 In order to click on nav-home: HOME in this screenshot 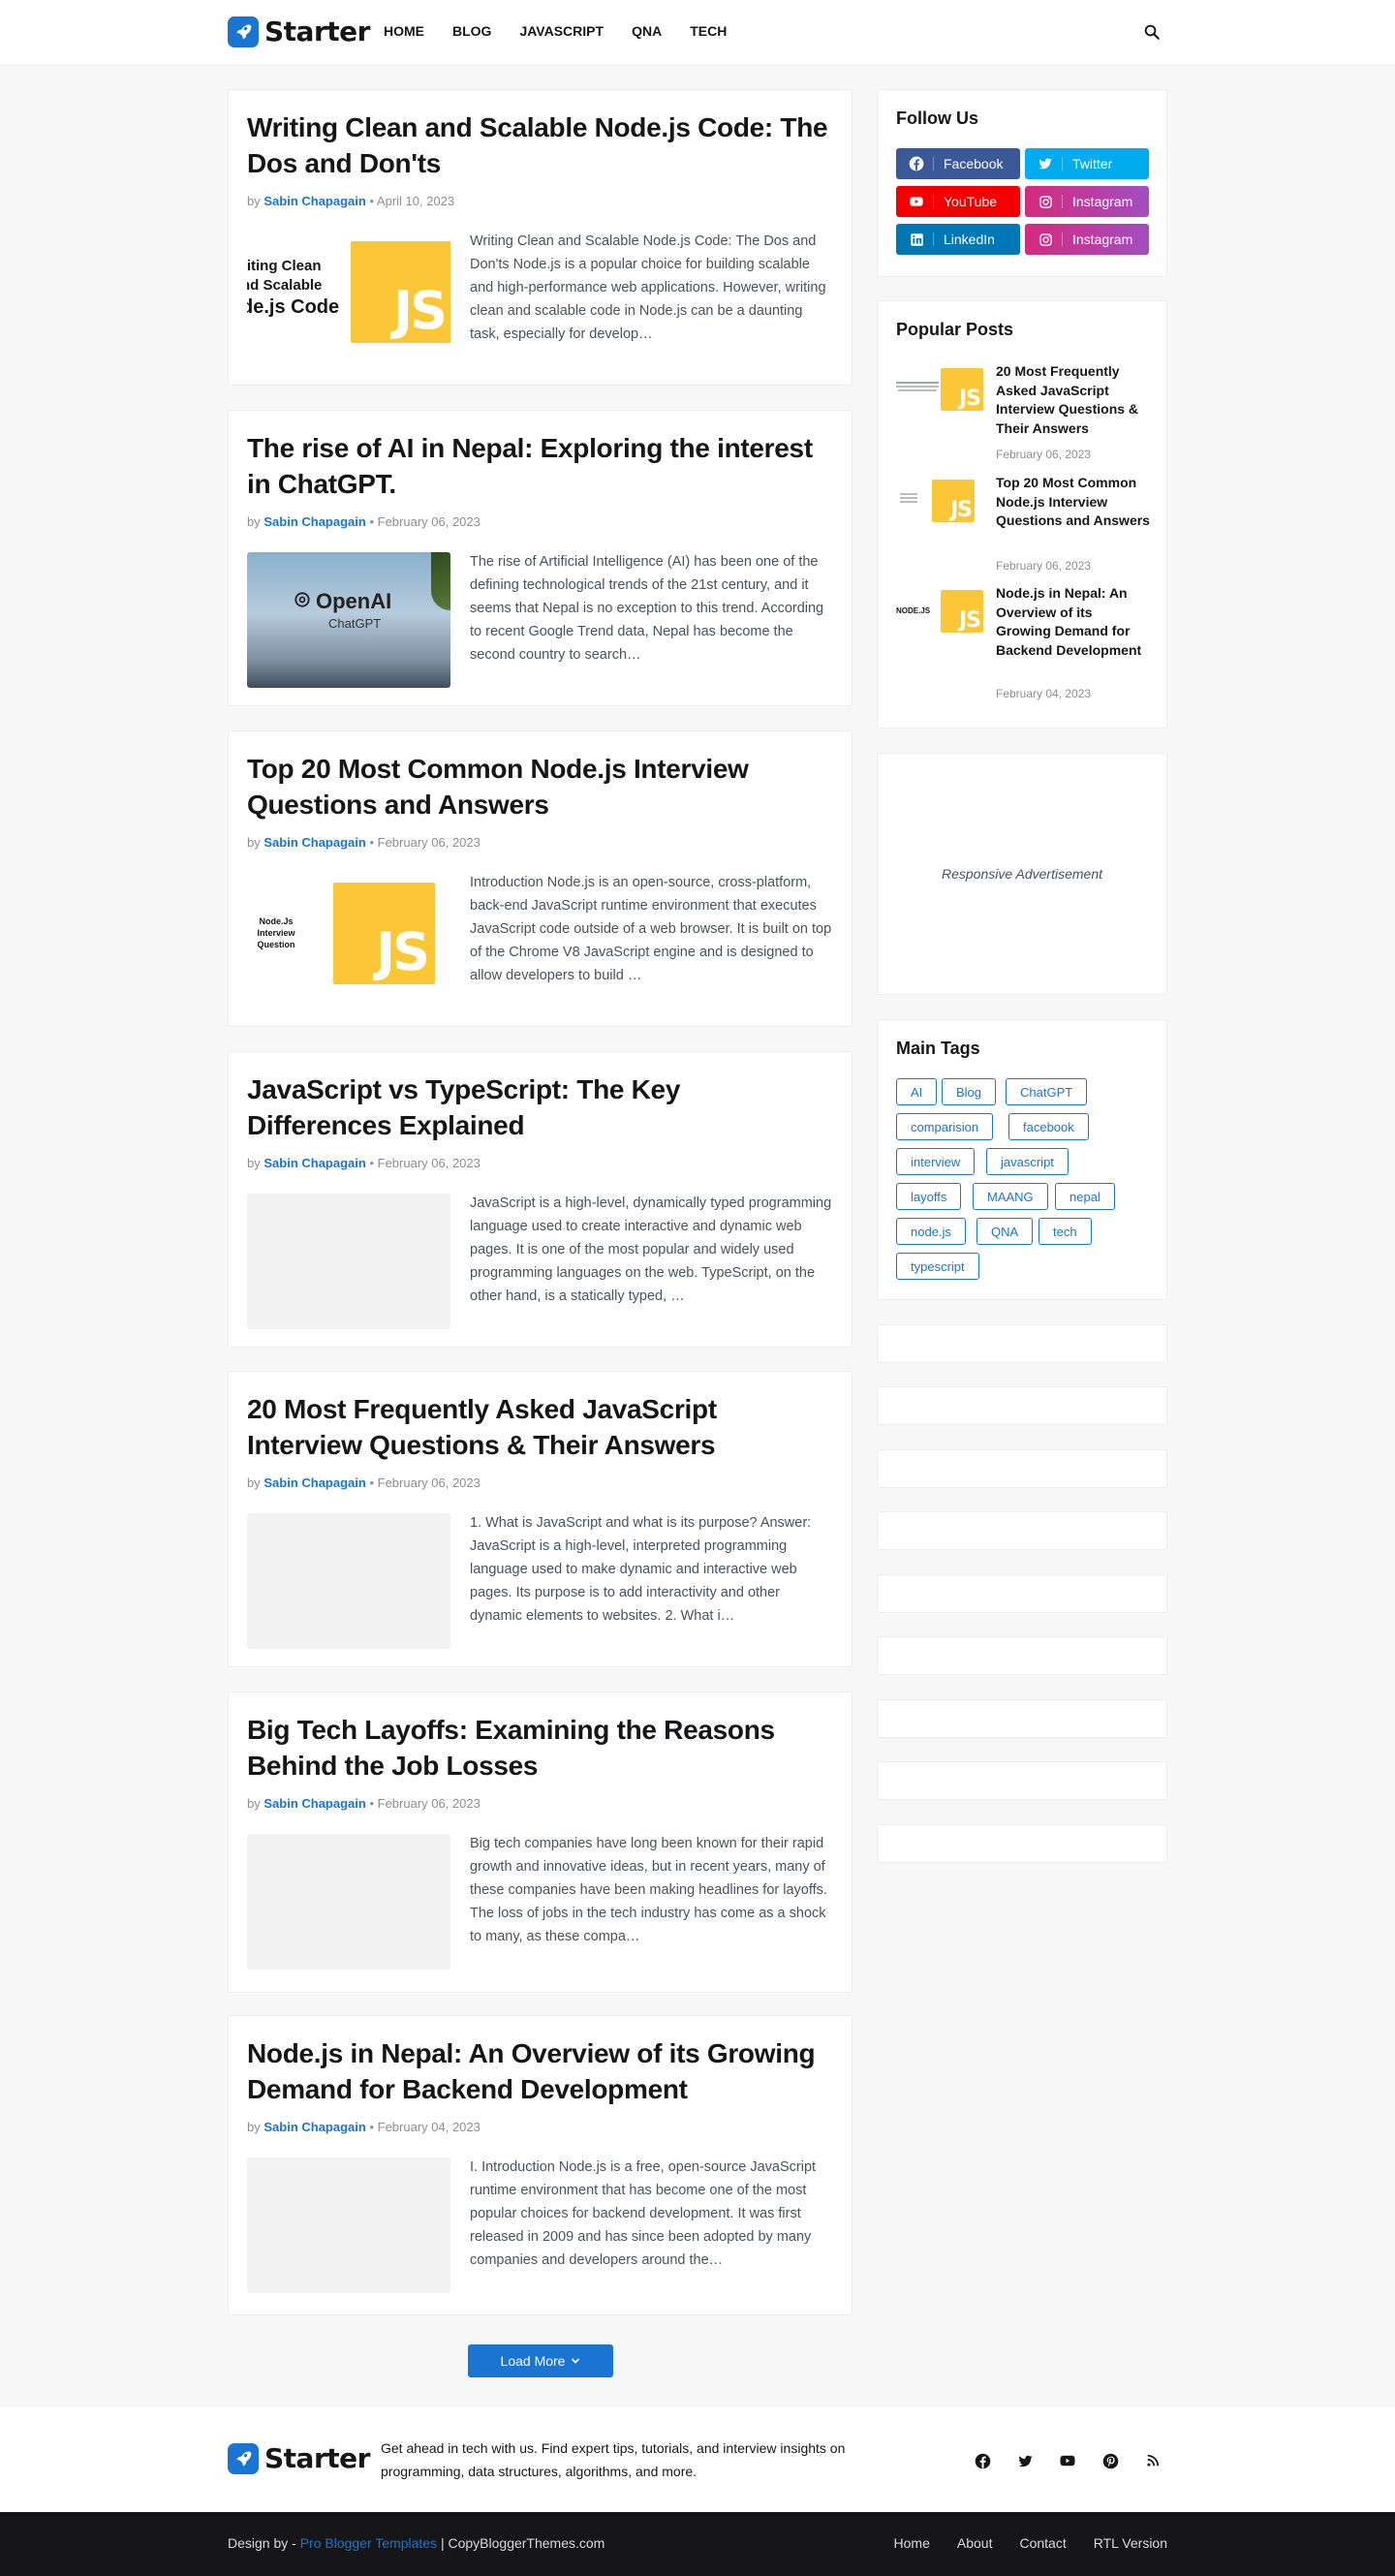, I will do `click(404, 31)`.